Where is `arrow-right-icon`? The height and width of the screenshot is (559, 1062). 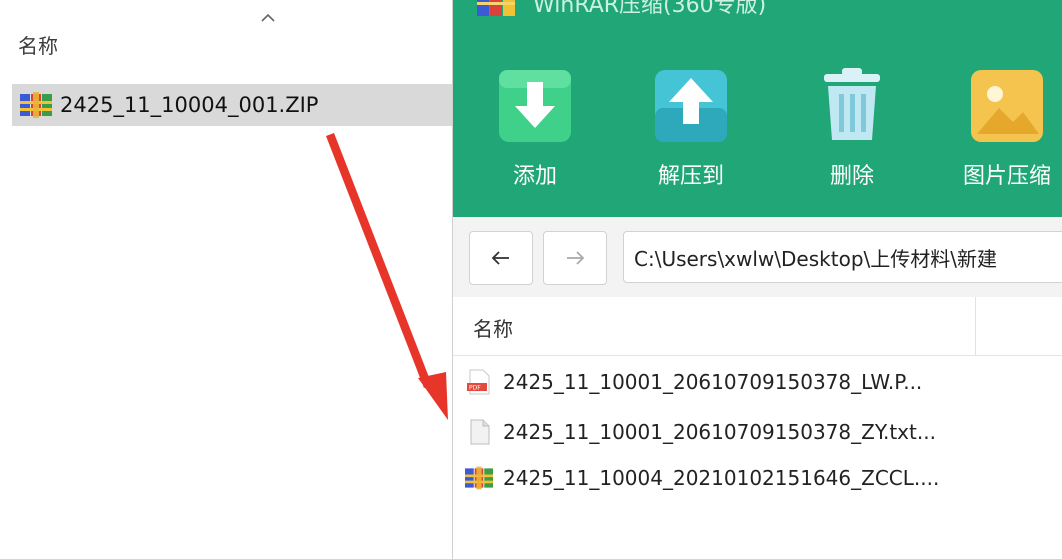
arrow-right-icon is located at coordinates (576, 258).